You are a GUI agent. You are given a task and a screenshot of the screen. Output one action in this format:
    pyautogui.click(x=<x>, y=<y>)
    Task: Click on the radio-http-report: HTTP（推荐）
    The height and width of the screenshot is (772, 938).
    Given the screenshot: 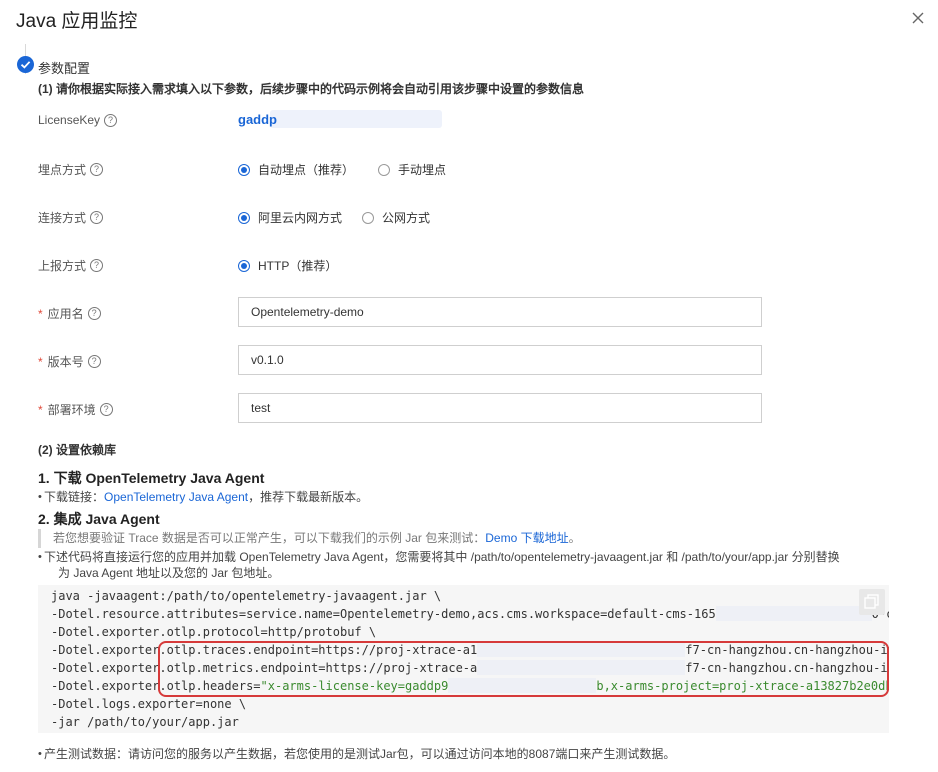 What is the action you would take?
    pyautogui.click(x=287, y=265)
    